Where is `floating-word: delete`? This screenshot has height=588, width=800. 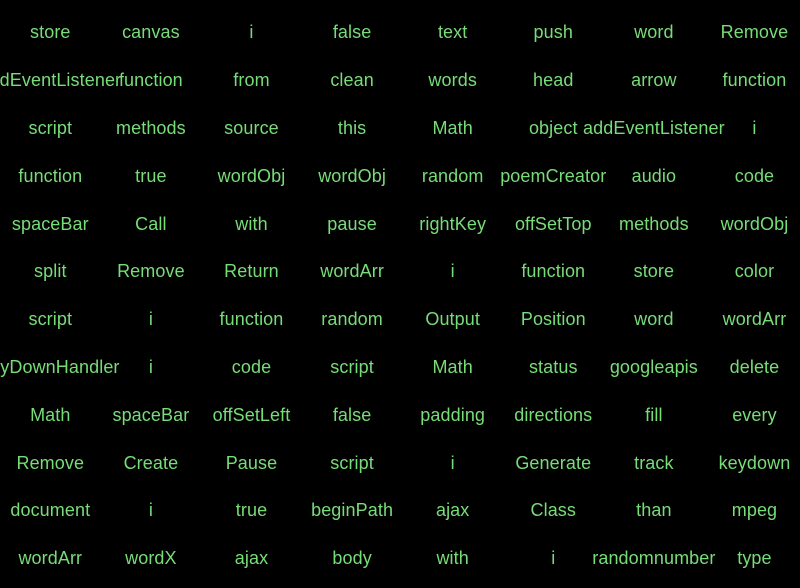 floating-word: delete is located at coordinates (754, 366).